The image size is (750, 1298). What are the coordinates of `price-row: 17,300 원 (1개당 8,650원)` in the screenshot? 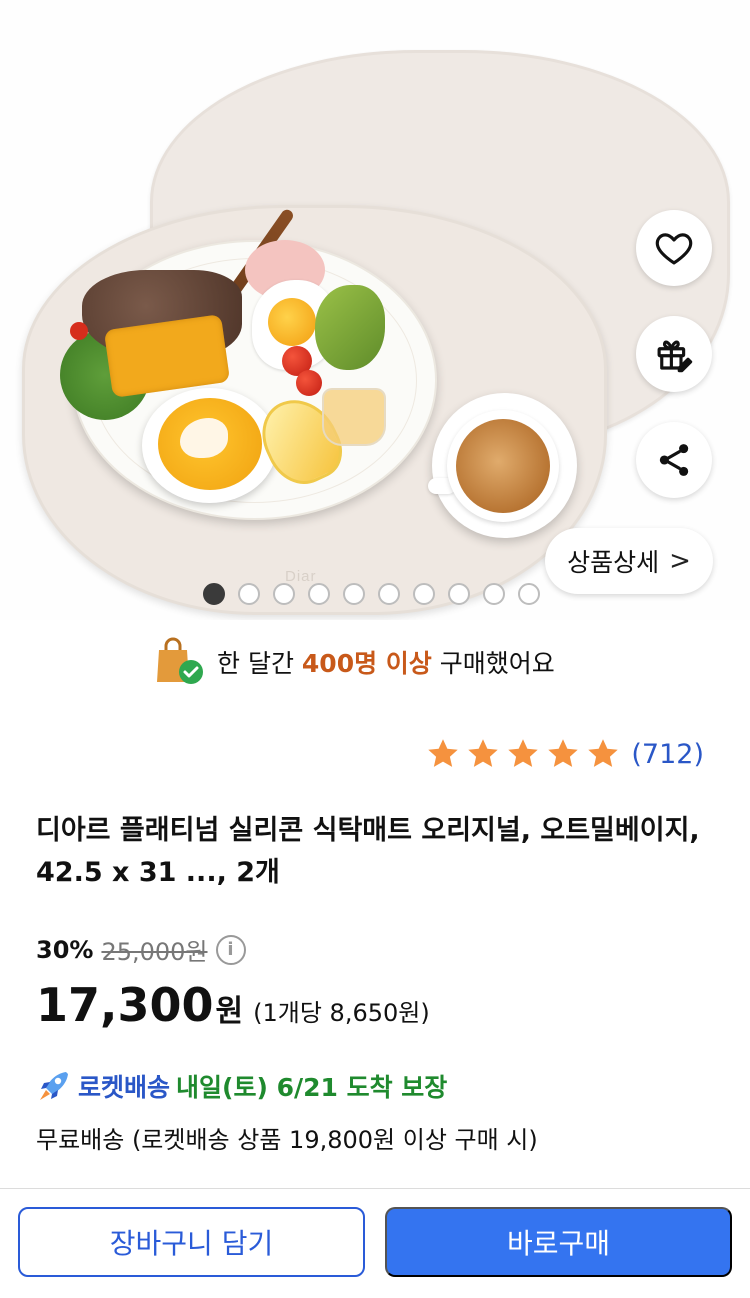 It's located at (233, 1005).